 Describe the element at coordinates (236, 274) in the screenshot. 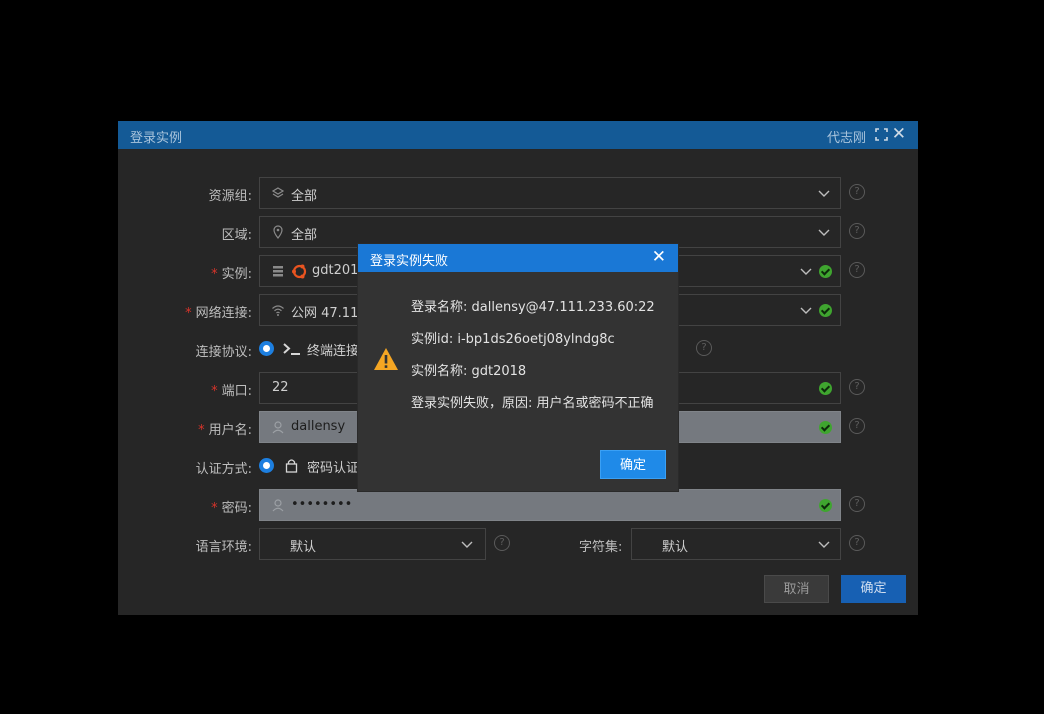

I see `instance-label-text: 实例:` at that location.